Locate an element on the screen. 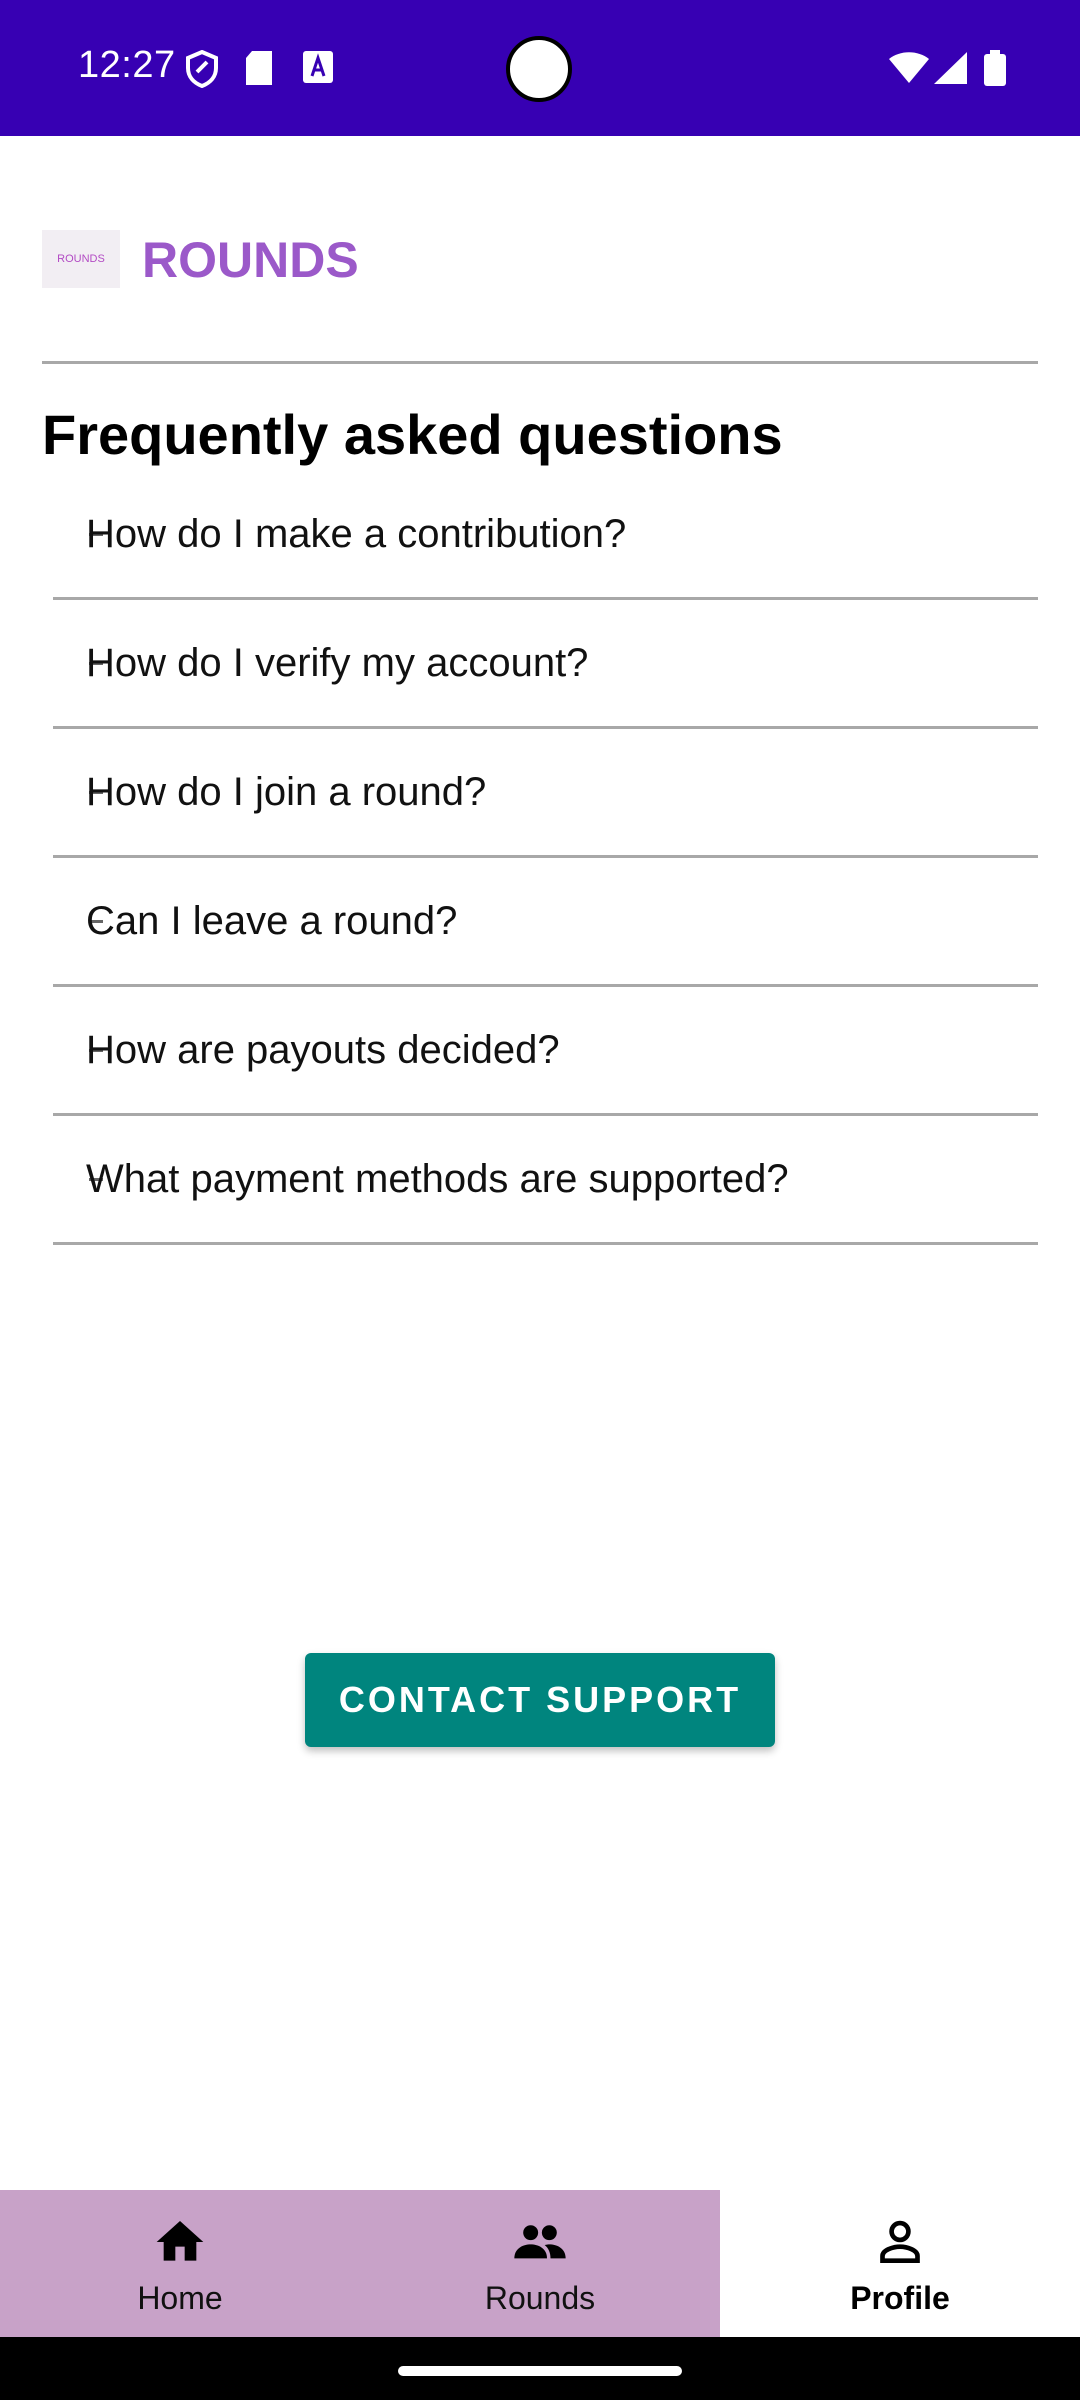  bottom-nav: Home Rounds Profile is located at coordinates (540, 2263).